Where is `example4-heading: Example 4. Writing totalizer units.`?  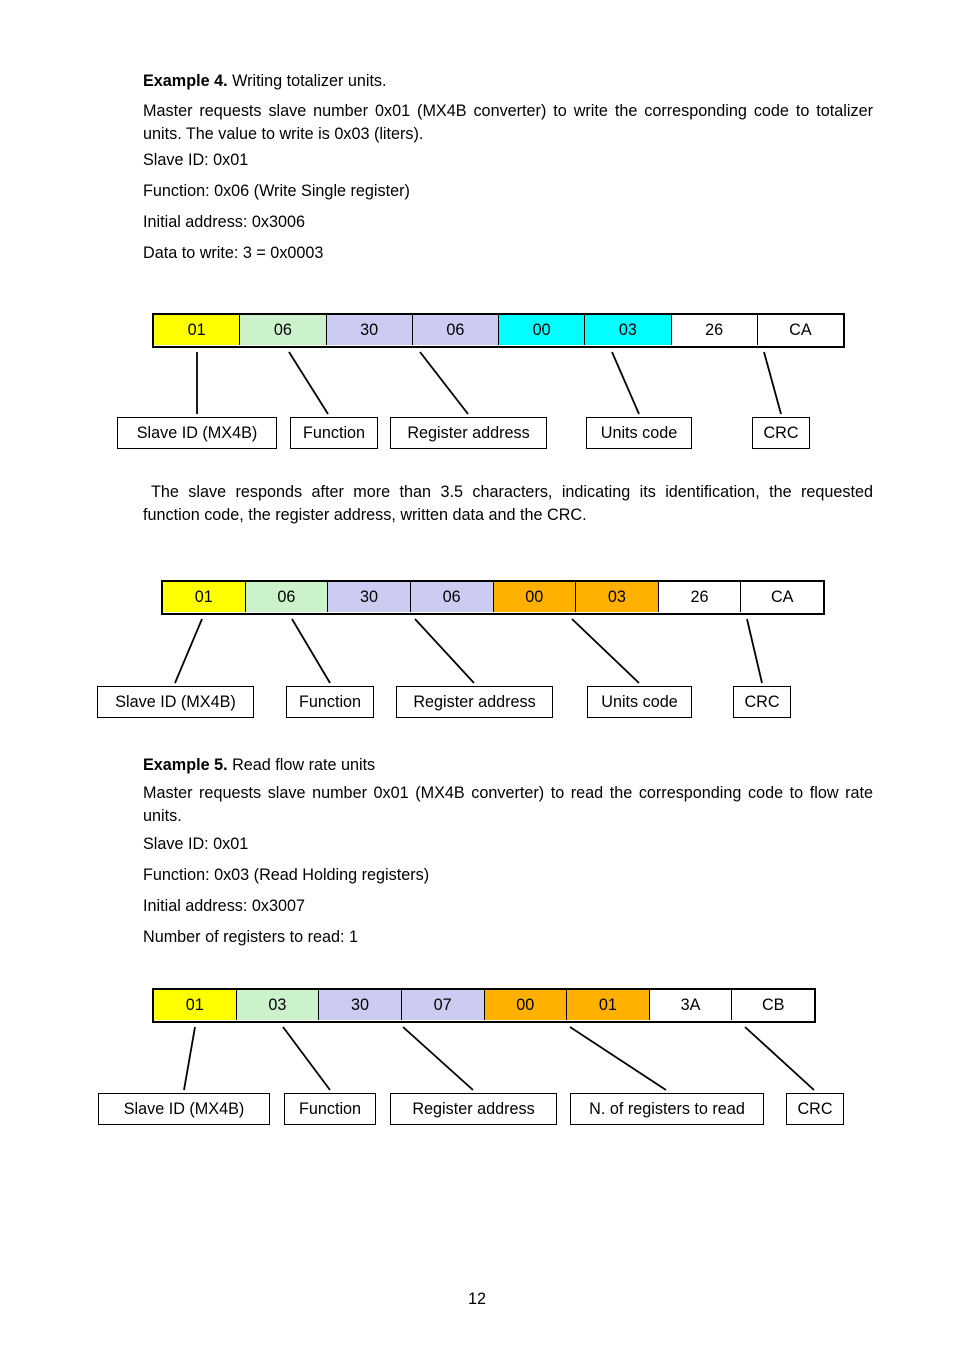
example4-heading: Example 4. Writing totalizer units. is located at coordinates (508, 81).